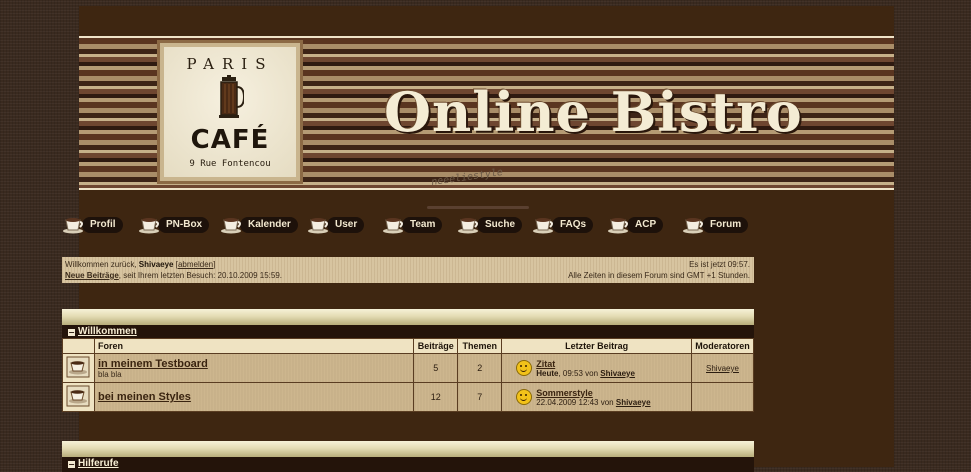 This screenshot has height=472, width=971. I want to click on nav-kalender: Kalender, so click(259, 225).